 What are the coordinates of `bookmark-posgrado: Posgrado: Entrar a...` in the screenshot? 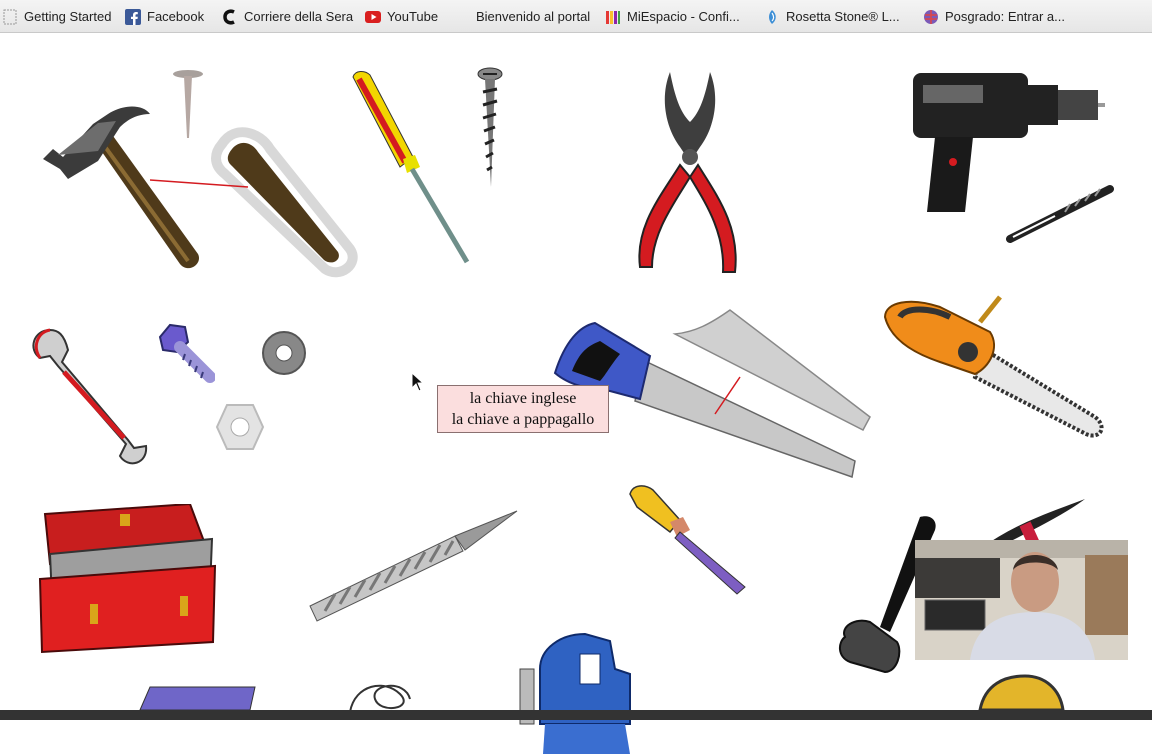 It's located at (994, 16).